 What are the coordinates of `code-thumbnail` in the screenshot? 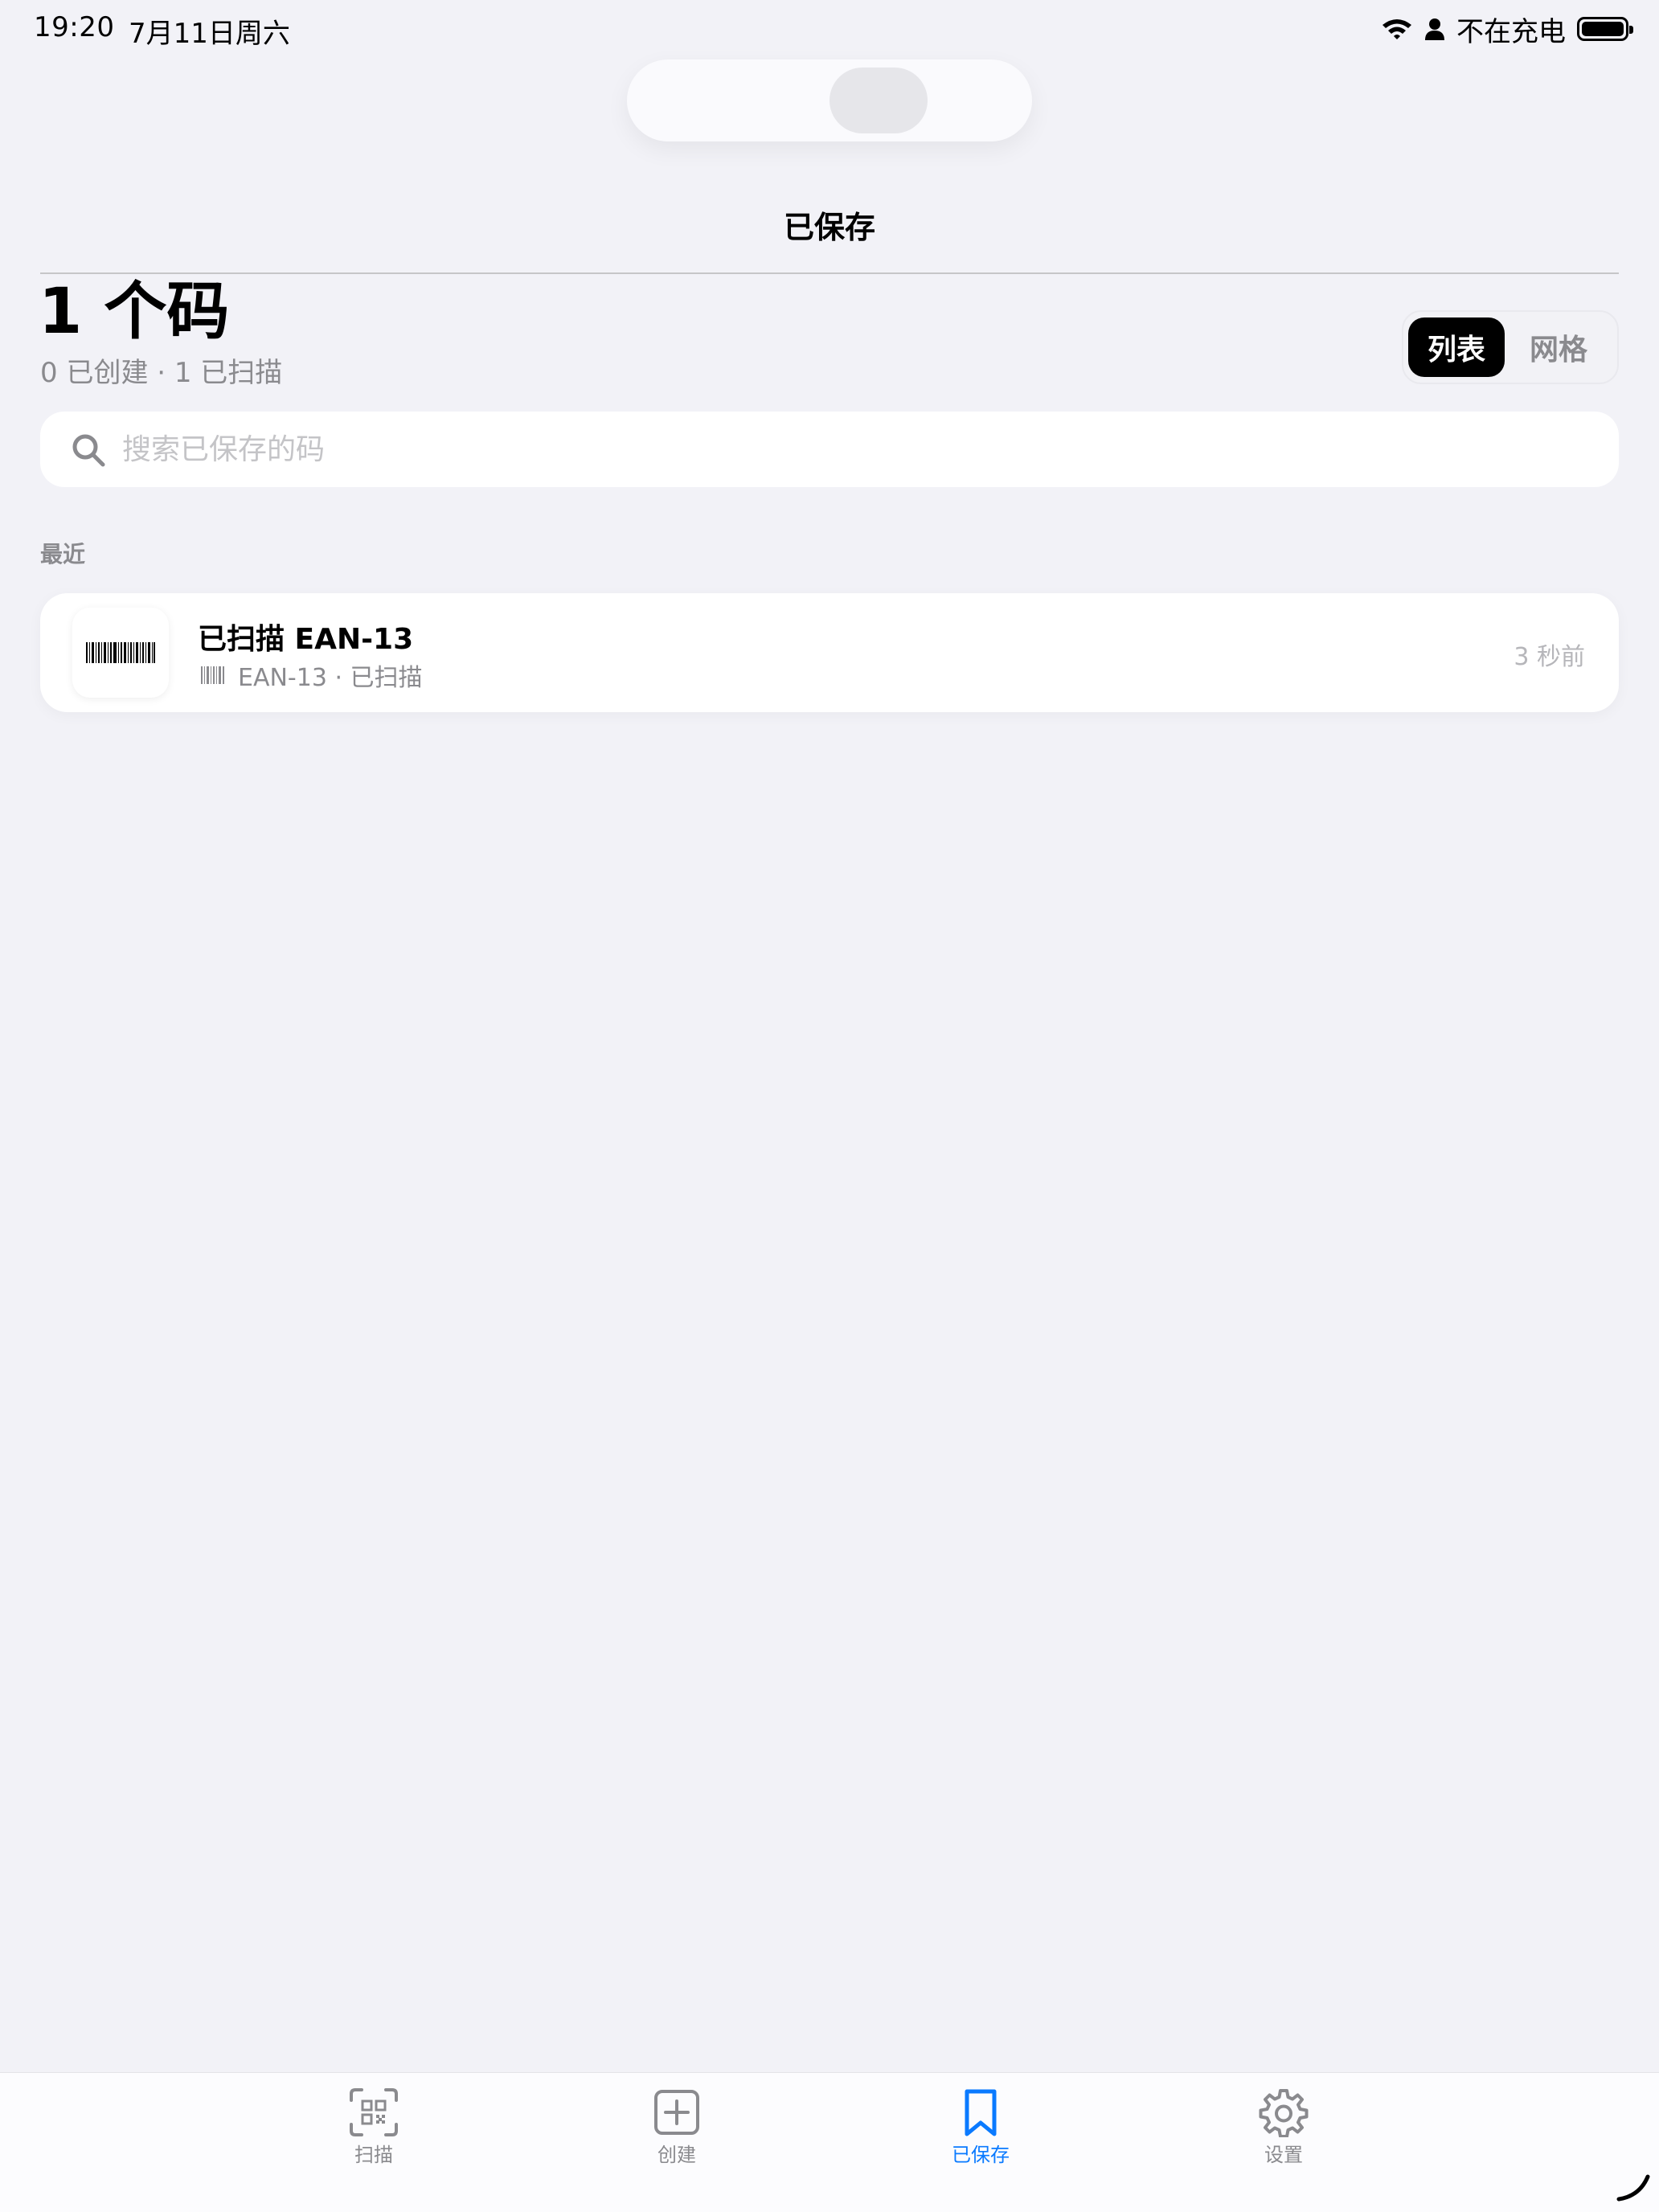 It's located at (120, 653).